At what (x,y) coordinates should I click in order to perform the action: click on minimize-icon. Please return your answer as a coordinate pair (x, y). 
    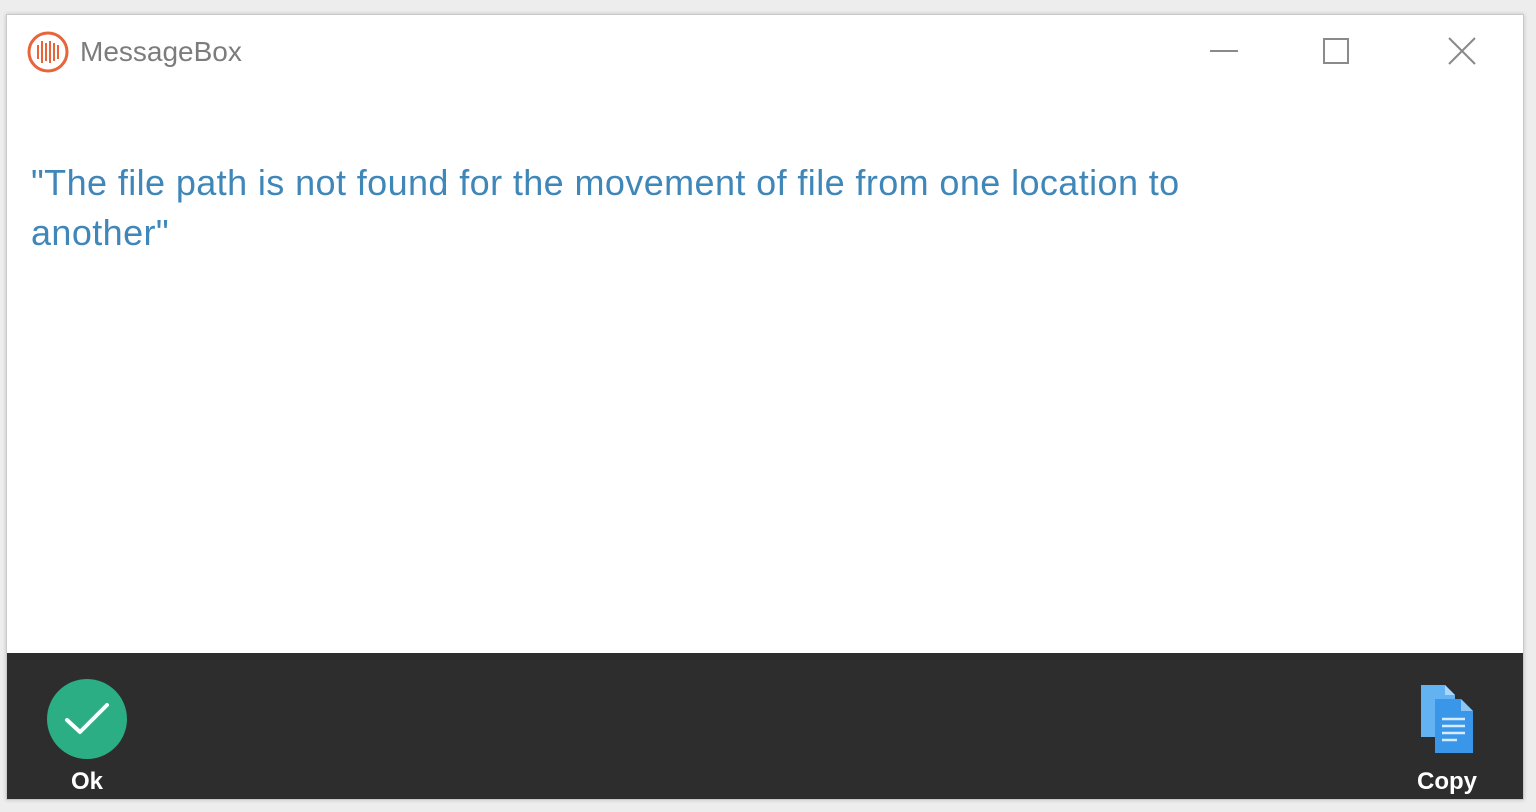
    Looking at the image, I should click on (1224, 51).